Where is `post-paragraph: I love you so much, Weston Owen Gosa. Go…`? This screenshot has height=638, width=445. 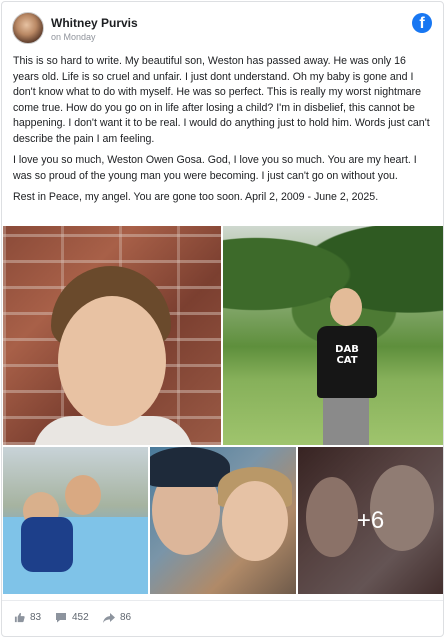
post-paragraph: I love you so much, Weston Owen Gosa. Go… is located at coordinates (215, 168).